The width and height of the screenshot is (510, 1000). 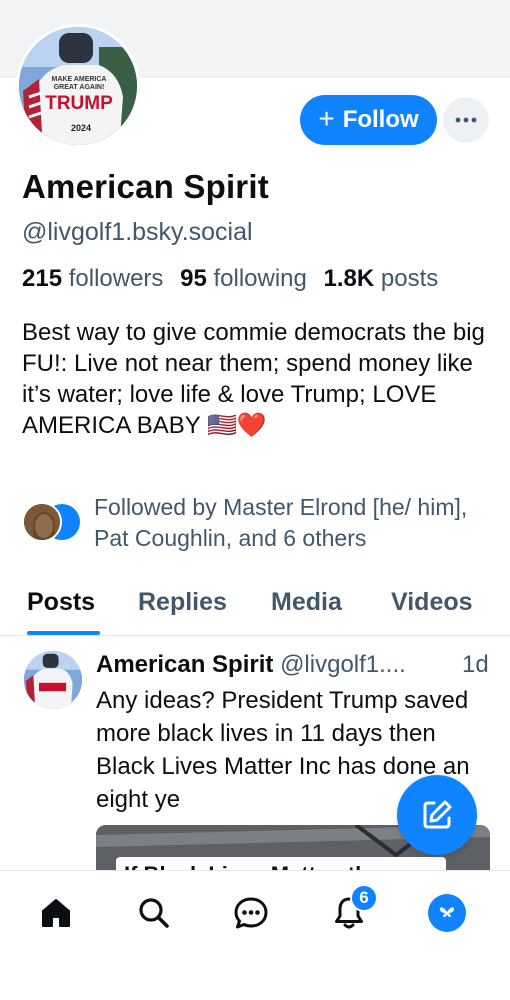 I want to click on shirt-text-trump: TRUMP, so click(x=79, y=103).